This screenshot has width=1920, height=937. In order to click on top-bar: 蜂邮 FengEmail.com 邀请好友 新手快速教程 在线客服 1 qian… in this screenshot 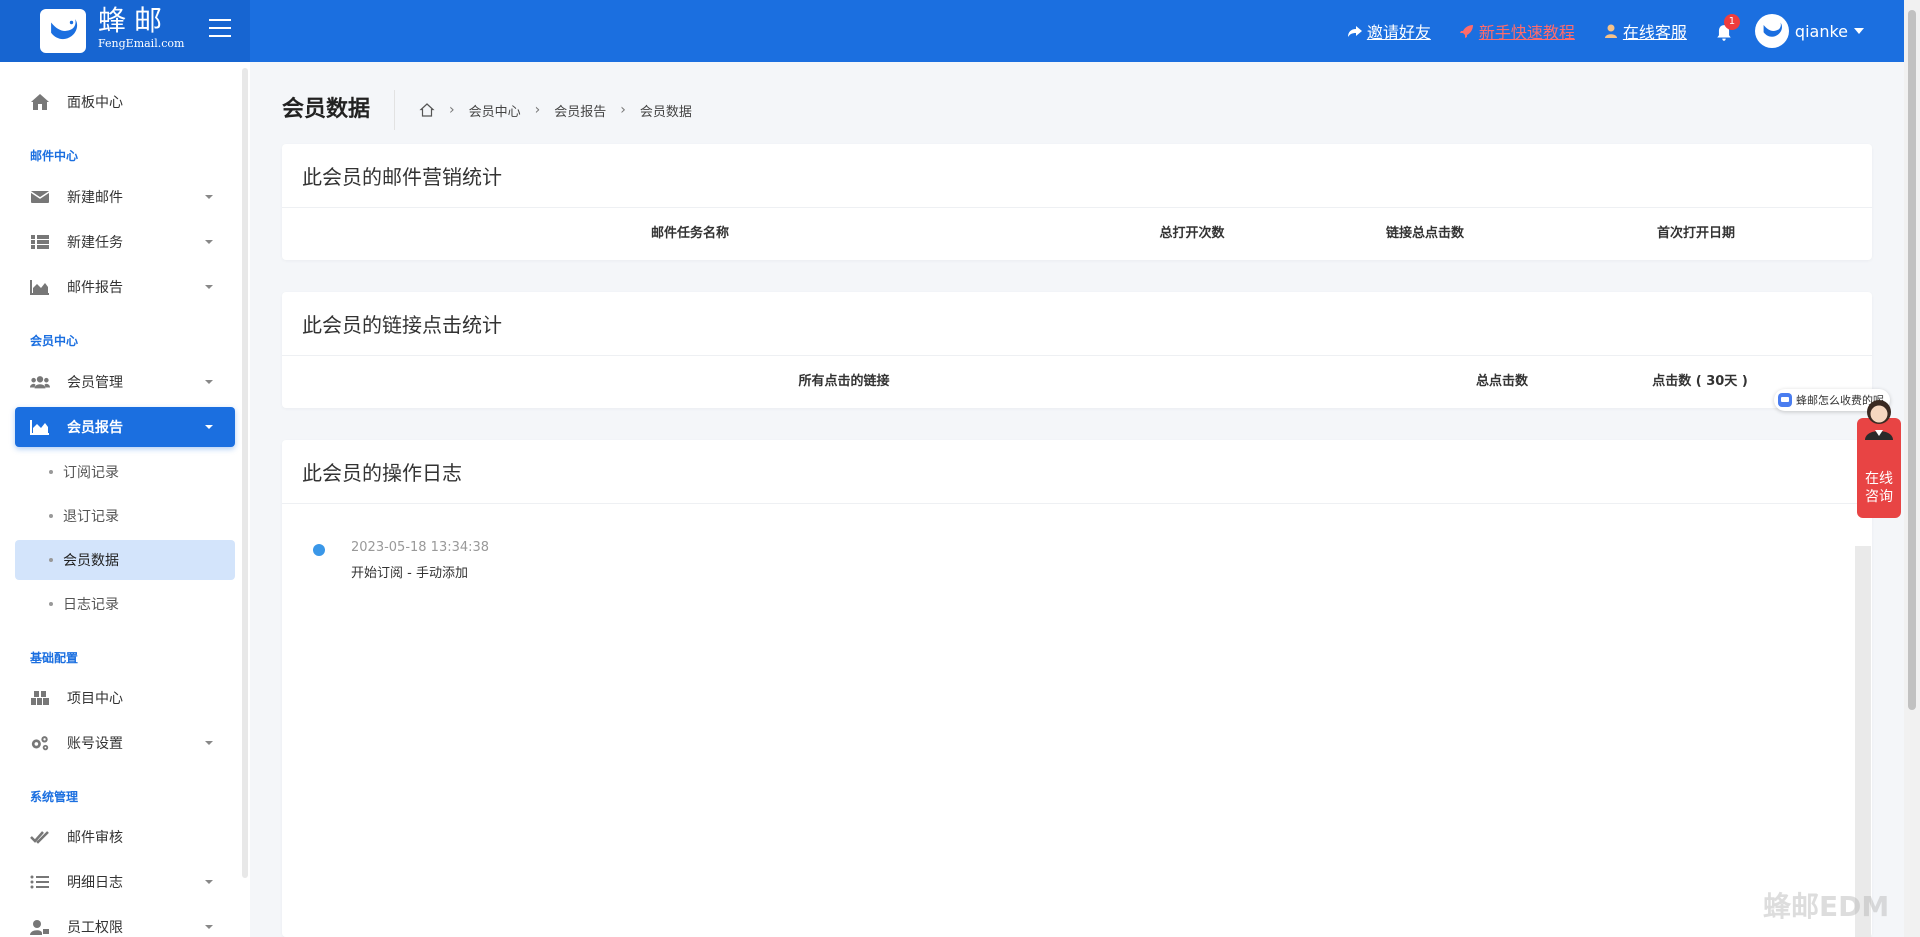, I will do `click(952, 31)`.